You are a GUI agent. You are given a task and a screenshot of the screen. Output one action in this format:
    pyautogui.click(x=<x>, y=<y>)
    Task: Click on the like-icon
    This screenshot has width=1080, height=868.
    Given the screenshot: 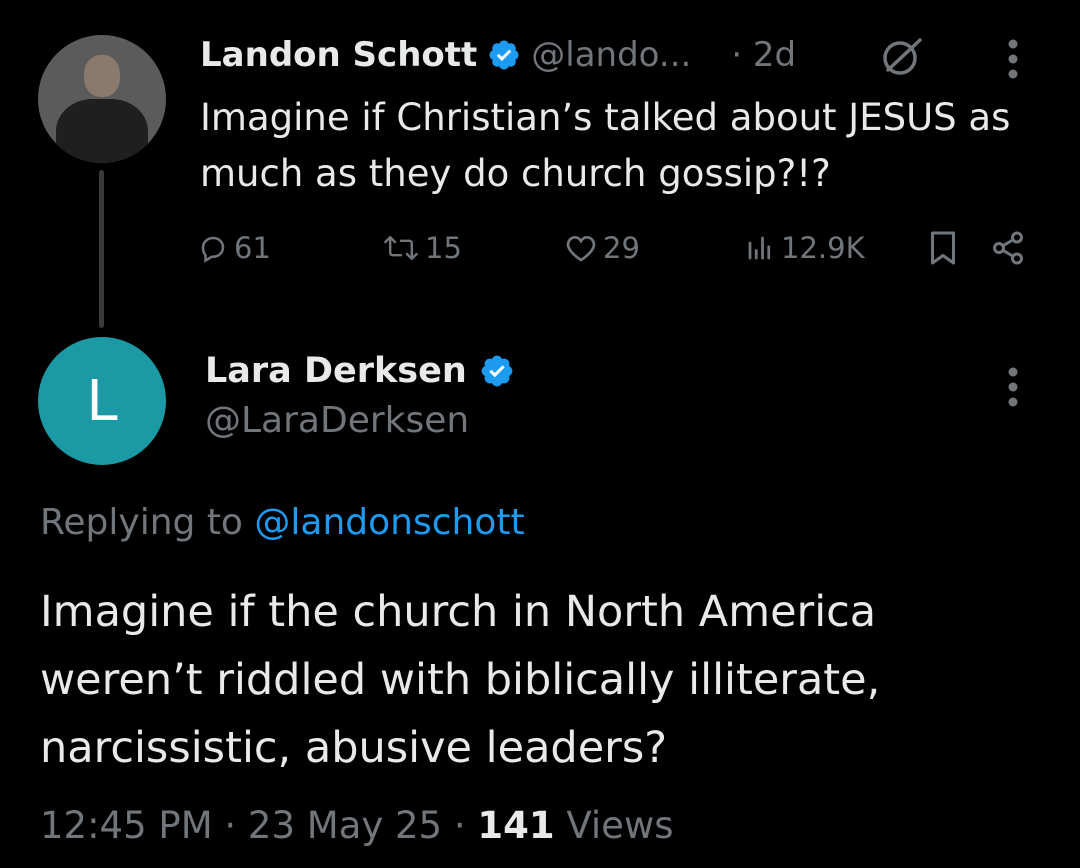 What is the action you would take?
    pyautogui.click(x=581, y=248)
    